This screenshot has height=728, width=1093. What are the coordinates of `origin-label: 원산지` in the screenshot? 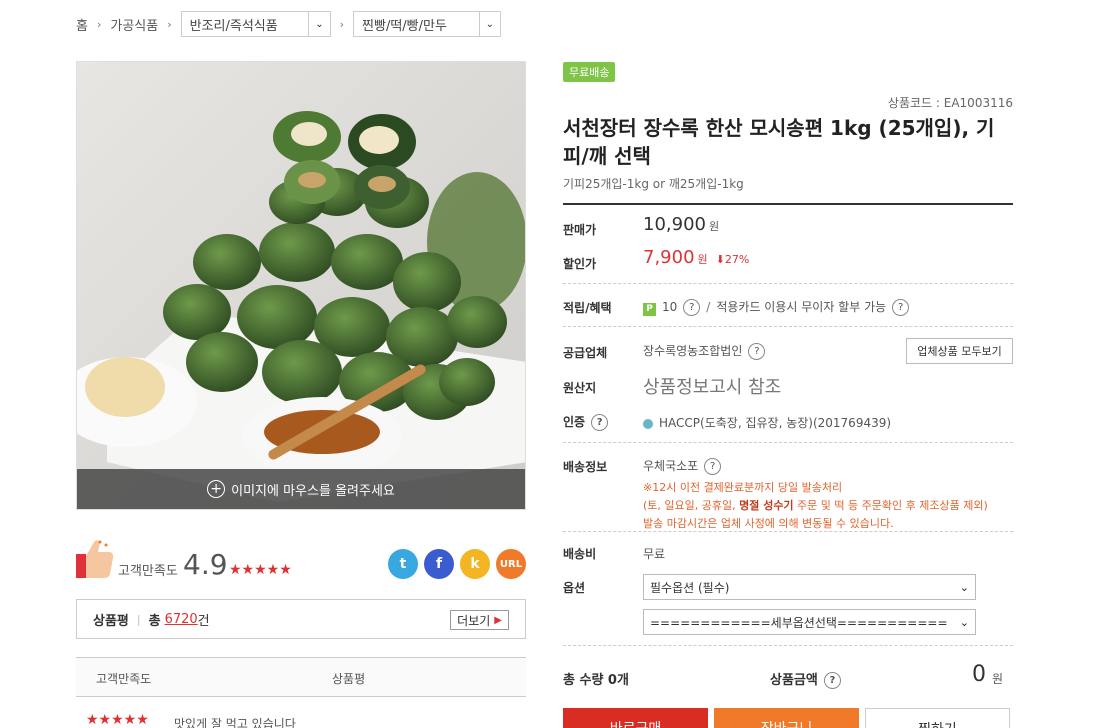 It's located at (580, 388).